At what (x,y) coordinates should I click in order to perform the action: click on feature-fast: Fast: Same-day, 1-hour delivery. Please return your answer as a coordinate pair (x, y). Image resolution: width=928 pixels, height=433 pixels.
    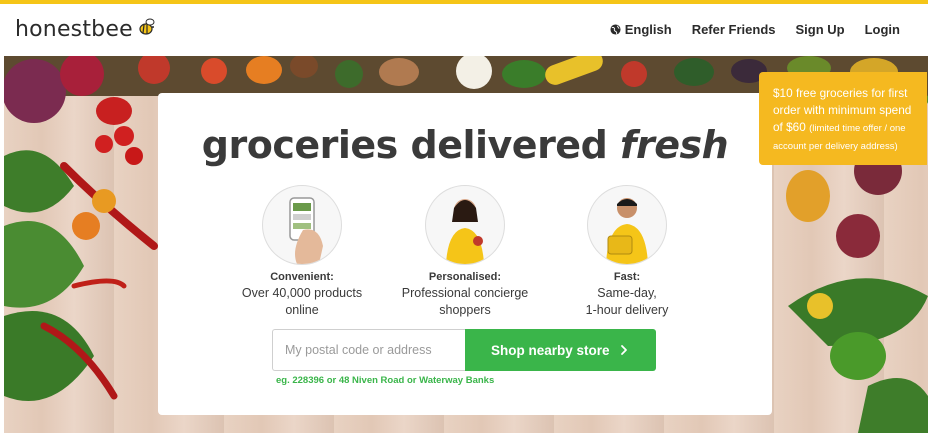
    Looking at the image, I should click on (627, 252).